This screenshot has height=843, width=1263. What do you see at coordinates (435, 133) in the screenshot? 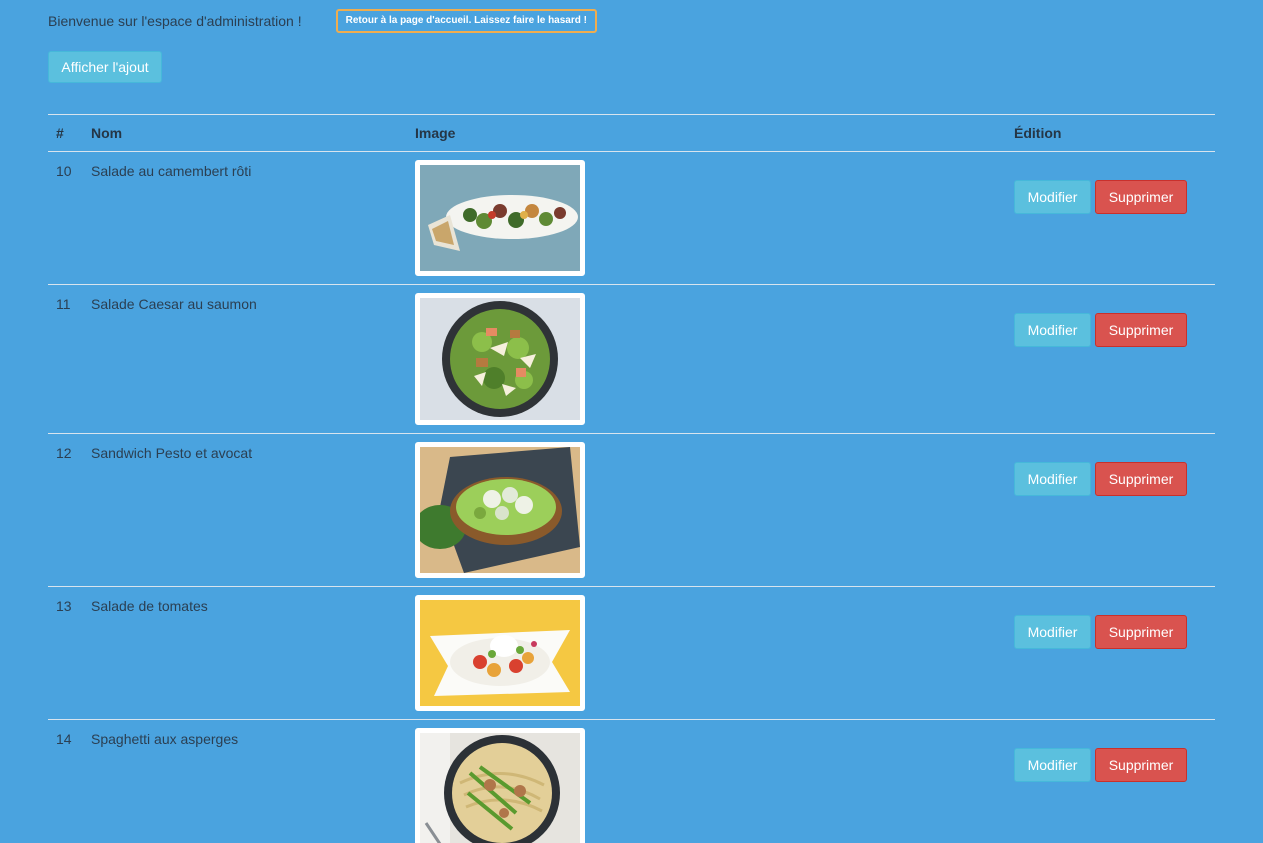
I see `column-header-image: Image` at bounding box center [435, 133].